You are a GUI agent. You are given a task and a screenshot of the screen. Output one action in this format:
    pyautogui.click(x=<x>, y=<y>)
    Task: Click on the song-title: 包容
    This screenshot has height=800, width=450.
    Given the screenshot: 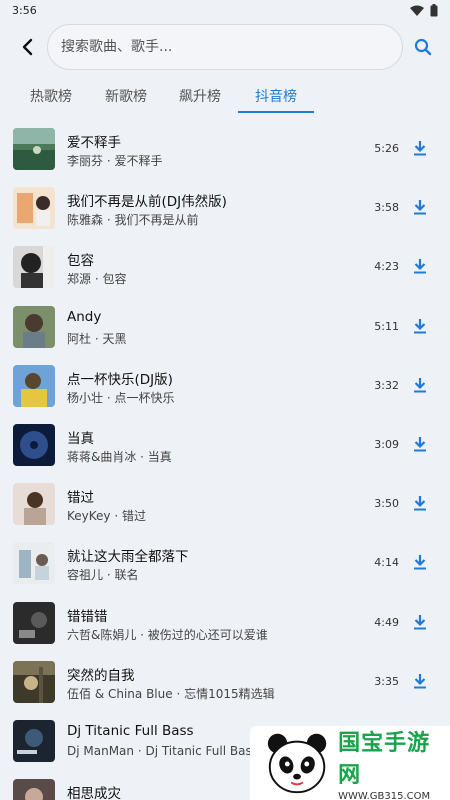 What is the action you would take?
    pyautogui.click(x=80, y=261)
    